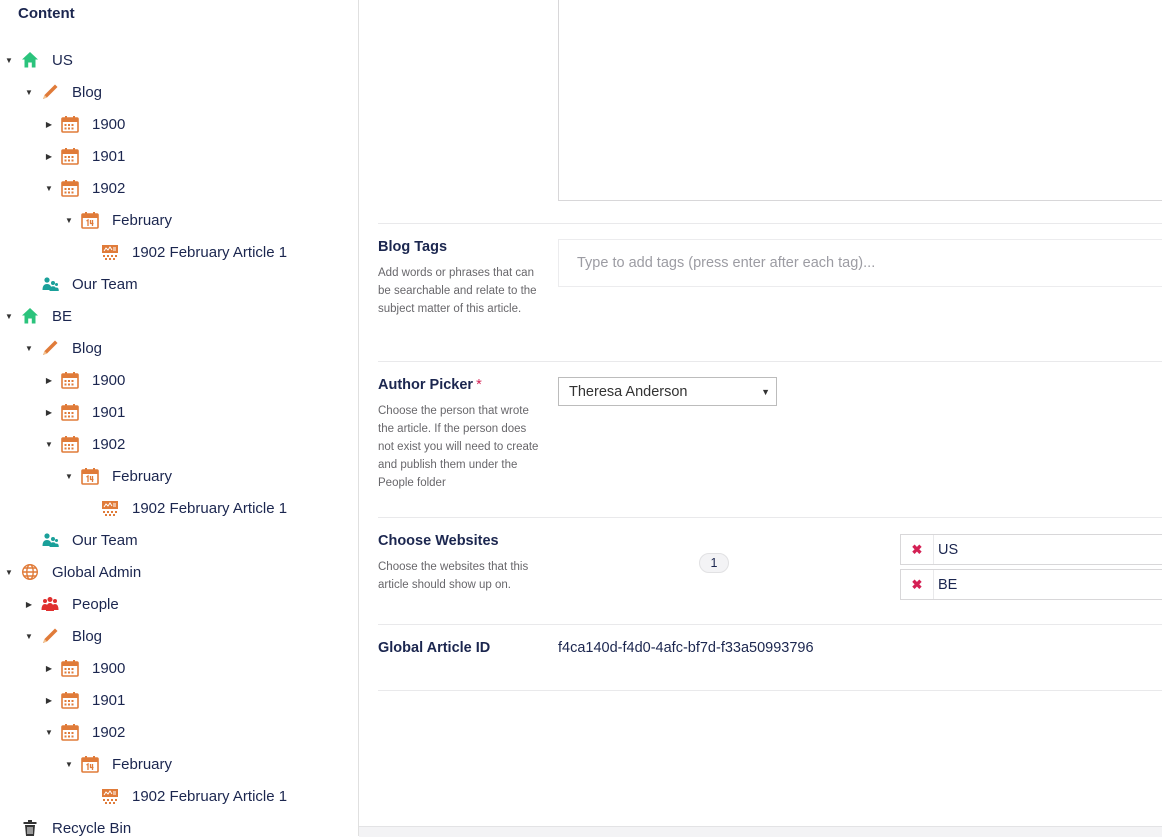 Image resolution: width=1162 pixels, height=837 pixels. What do you see at coordinates (95, 604) in the screenshot?
I see `tree-node-label: People` at bounding box center [95, 604].